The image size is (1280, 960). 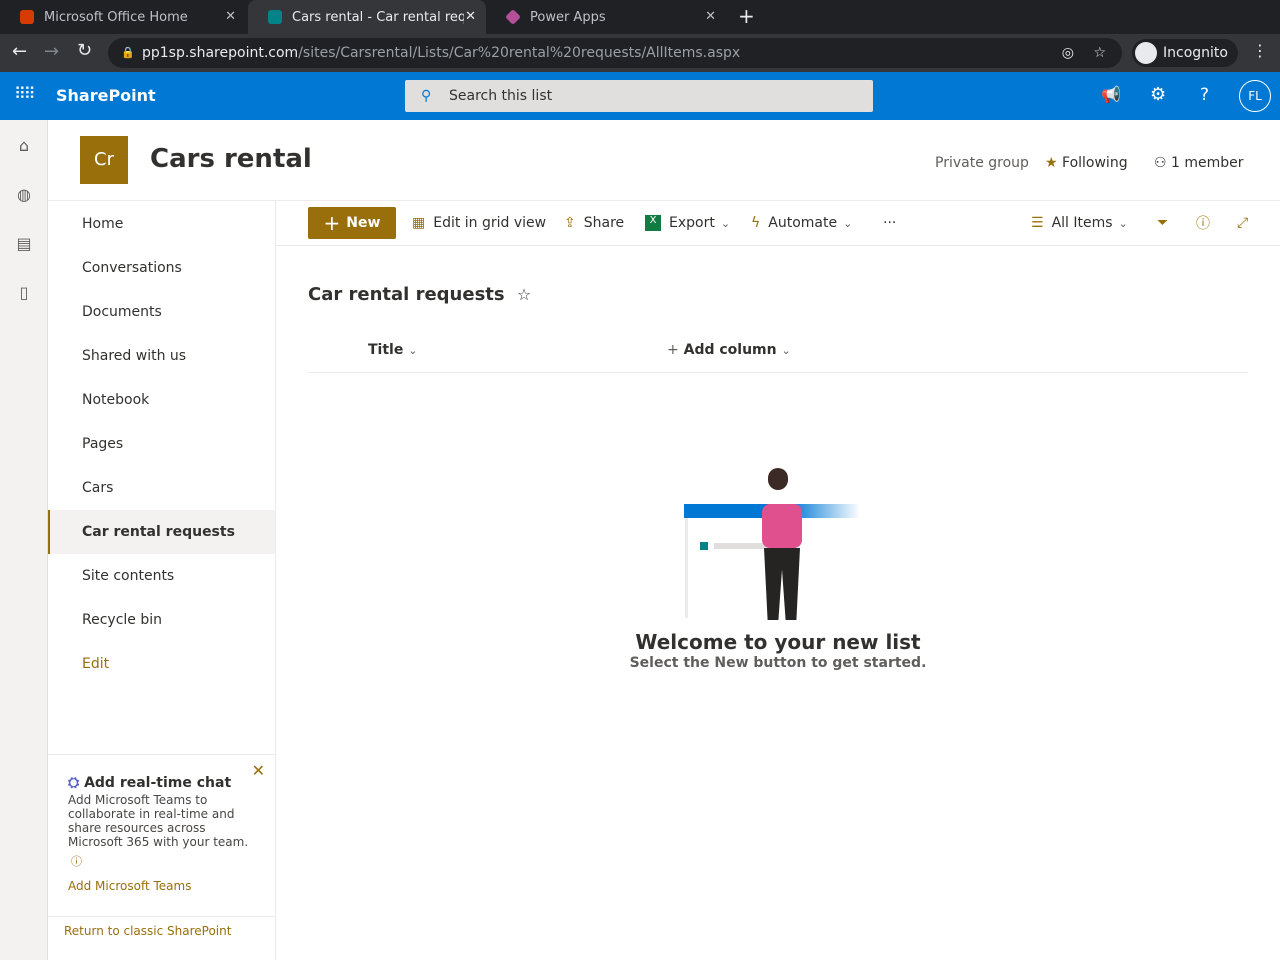 What do you see at coordinates (1255, 96) in the screenshot?
I see `avatar: FL` at bounding box center [1255, 96].